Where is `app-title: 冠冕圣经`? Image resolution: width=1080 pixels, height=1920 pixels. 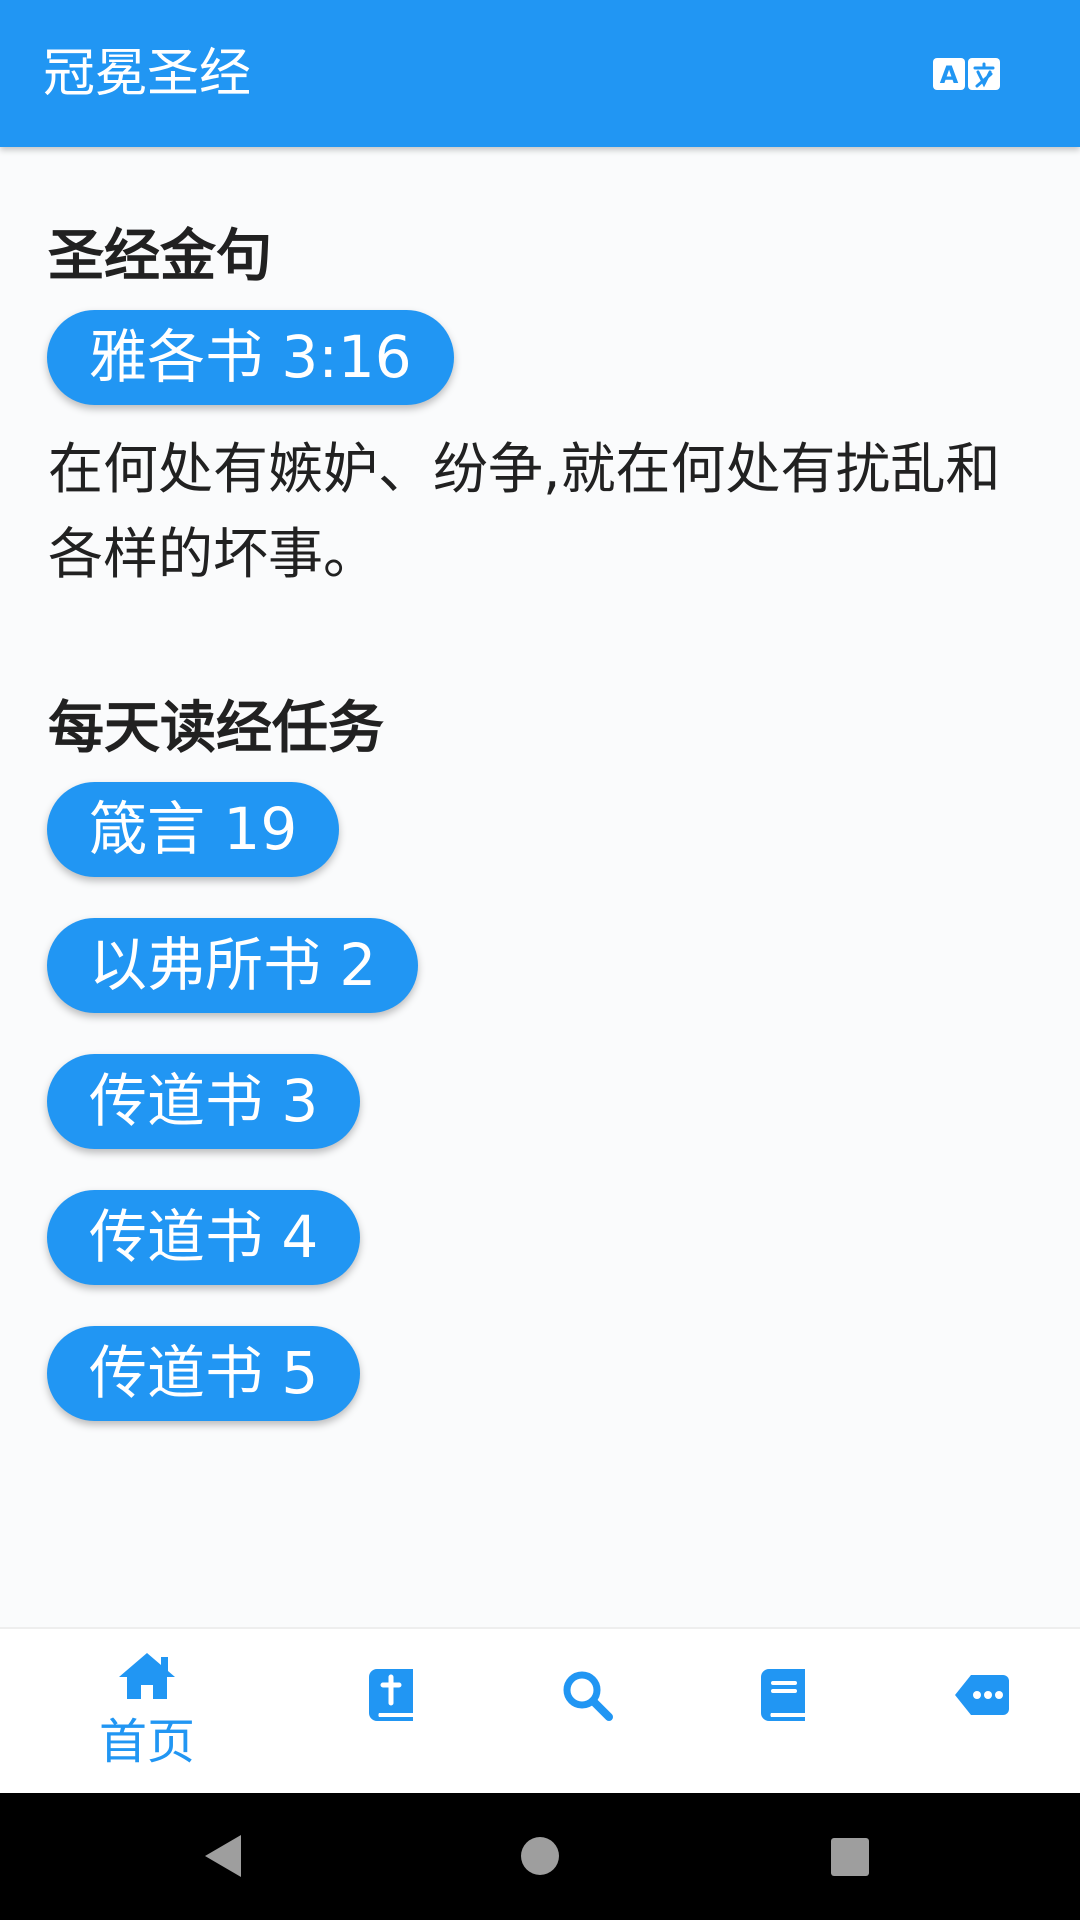 app-title: 冠冕圣经 is located at coordinates (147, 74).